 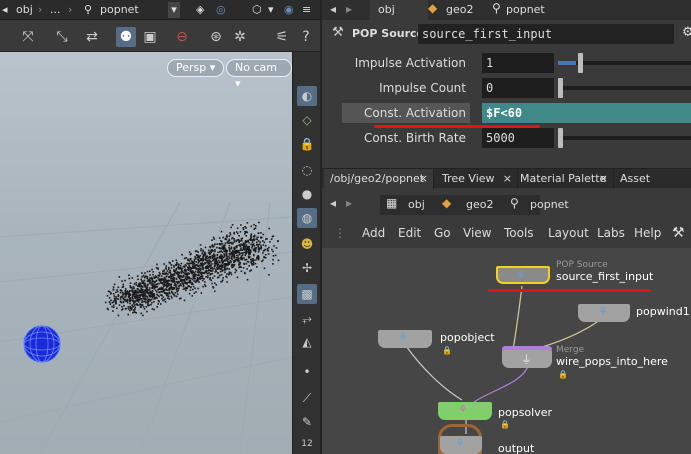 What do you see at coordinates (605, 276) in the screenshot?
I see `node-name: source_first_input` at bounding box center [605, 276].